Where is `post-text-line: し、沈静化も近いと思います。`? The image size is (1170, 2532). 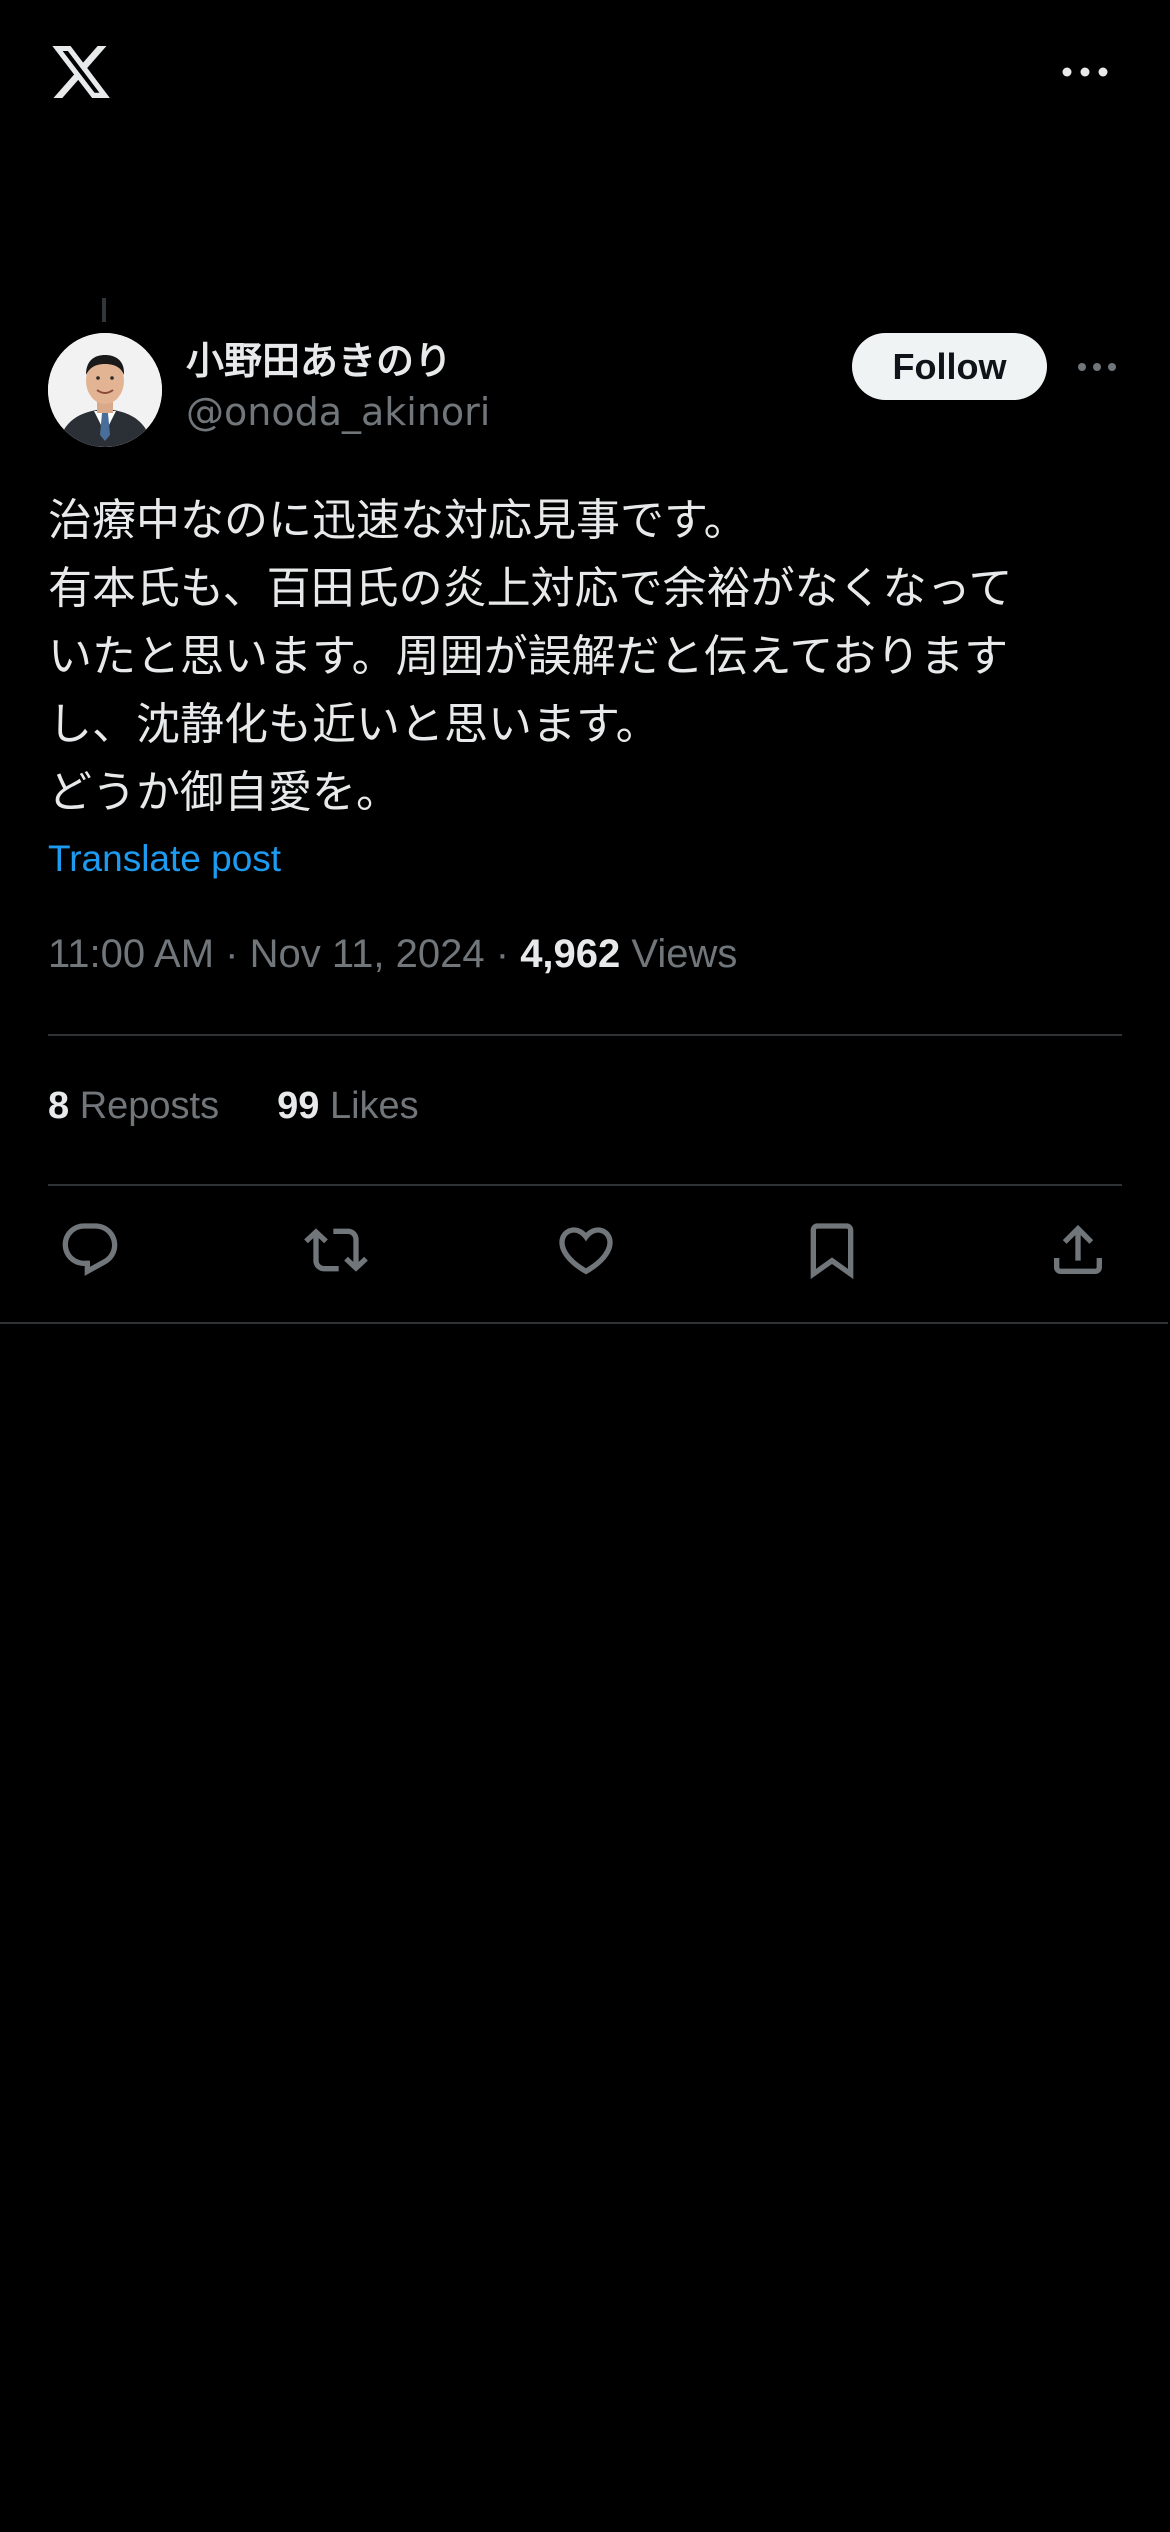 post-text-line: し、沈静化も近いと思います。 is located at coordinates (354, 724).